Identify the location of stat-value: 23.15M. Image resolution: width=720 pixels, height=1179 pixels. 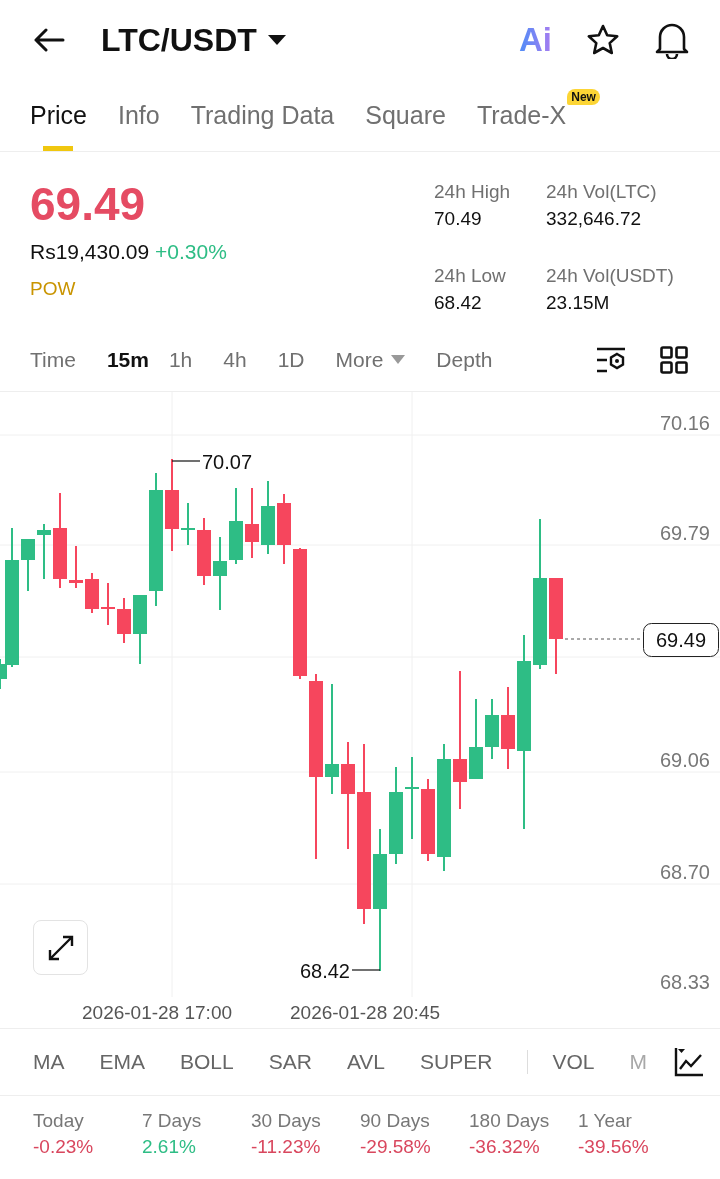
(578, 302).